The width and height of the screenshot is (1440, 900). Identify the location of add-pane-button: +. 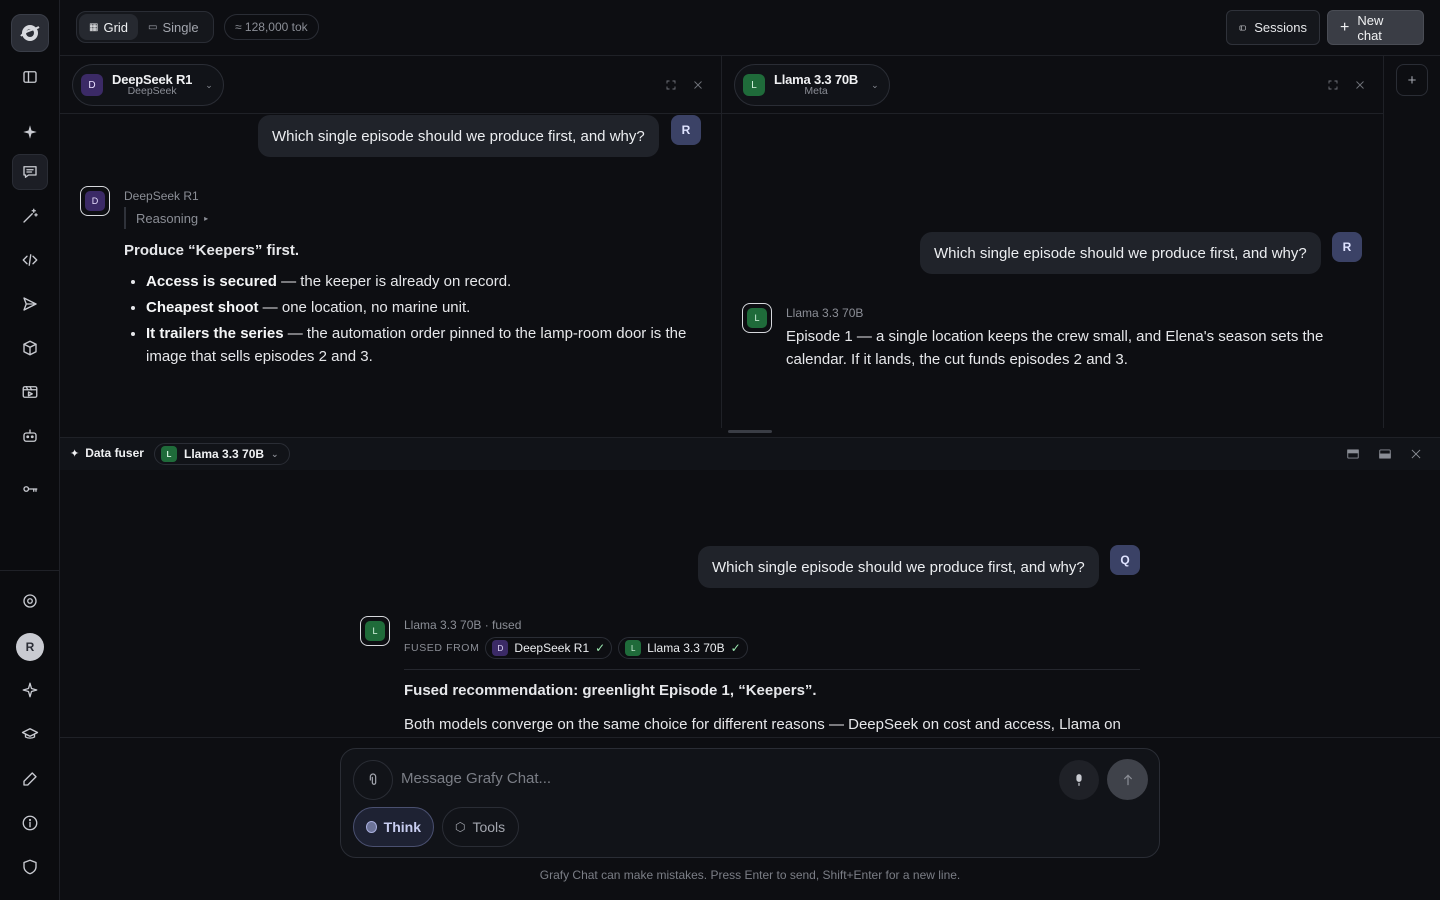
(1412, 80).